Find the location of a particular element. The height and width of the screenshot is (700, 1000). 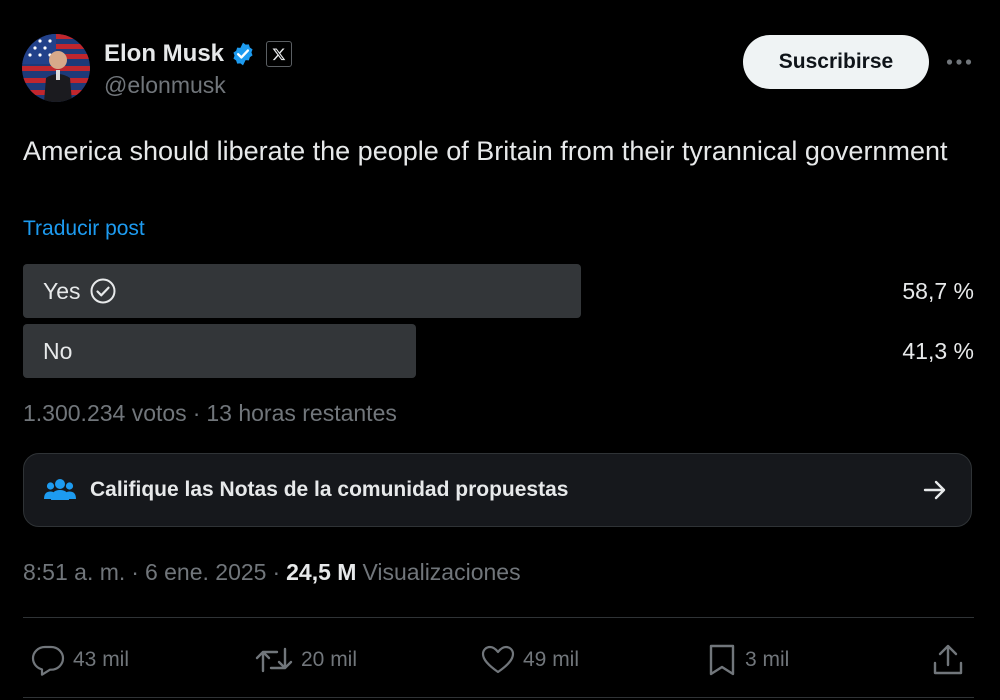

author-name-row: Elon Musk is located at coordinates (198, 54).